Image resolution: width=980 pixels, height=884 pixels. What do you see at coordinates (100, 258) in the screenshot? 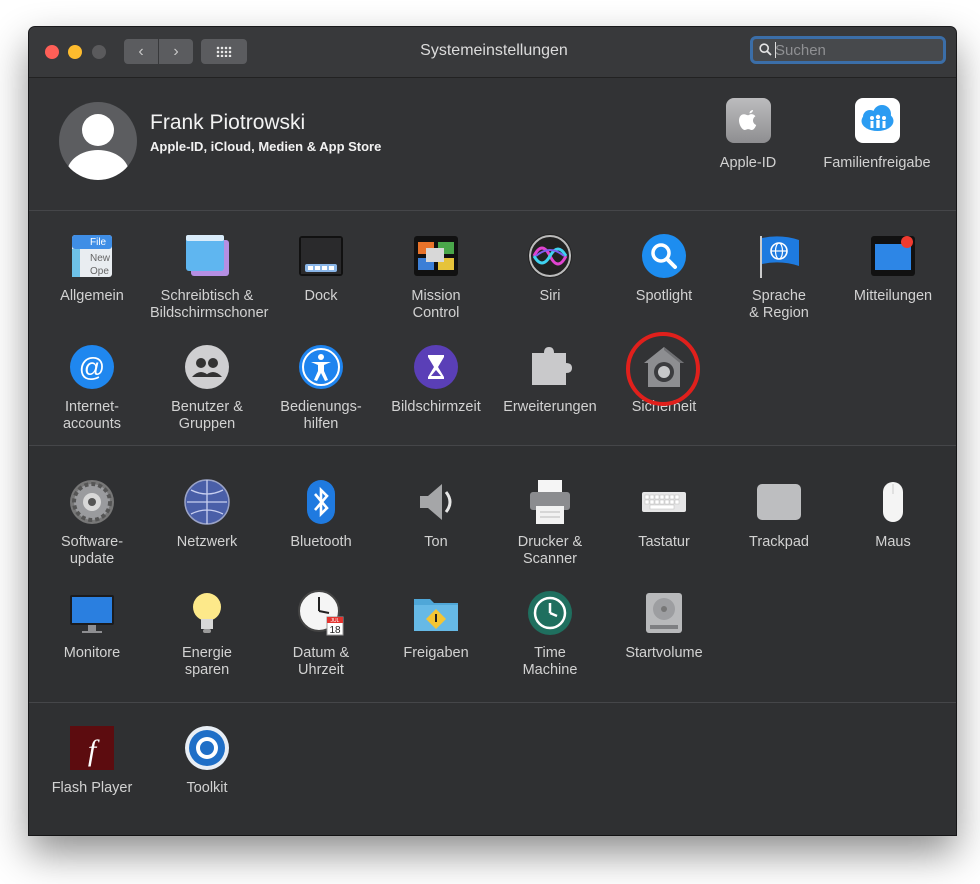
I see `svg-text: New` at bounding box center [100, 258].